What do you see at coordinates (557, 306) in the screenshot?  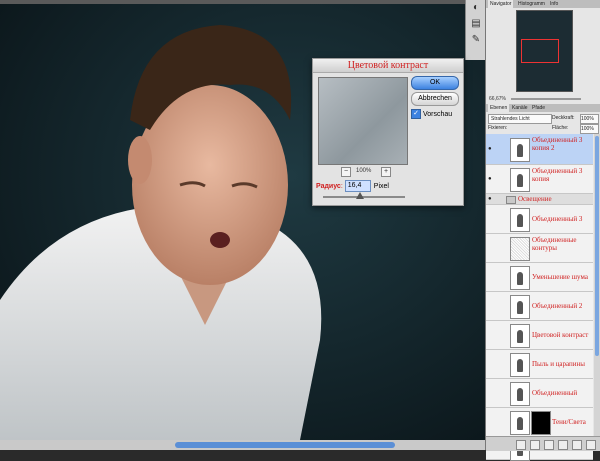 I see `layer-name: Объединенный 2` at bounding box center [557, 306].